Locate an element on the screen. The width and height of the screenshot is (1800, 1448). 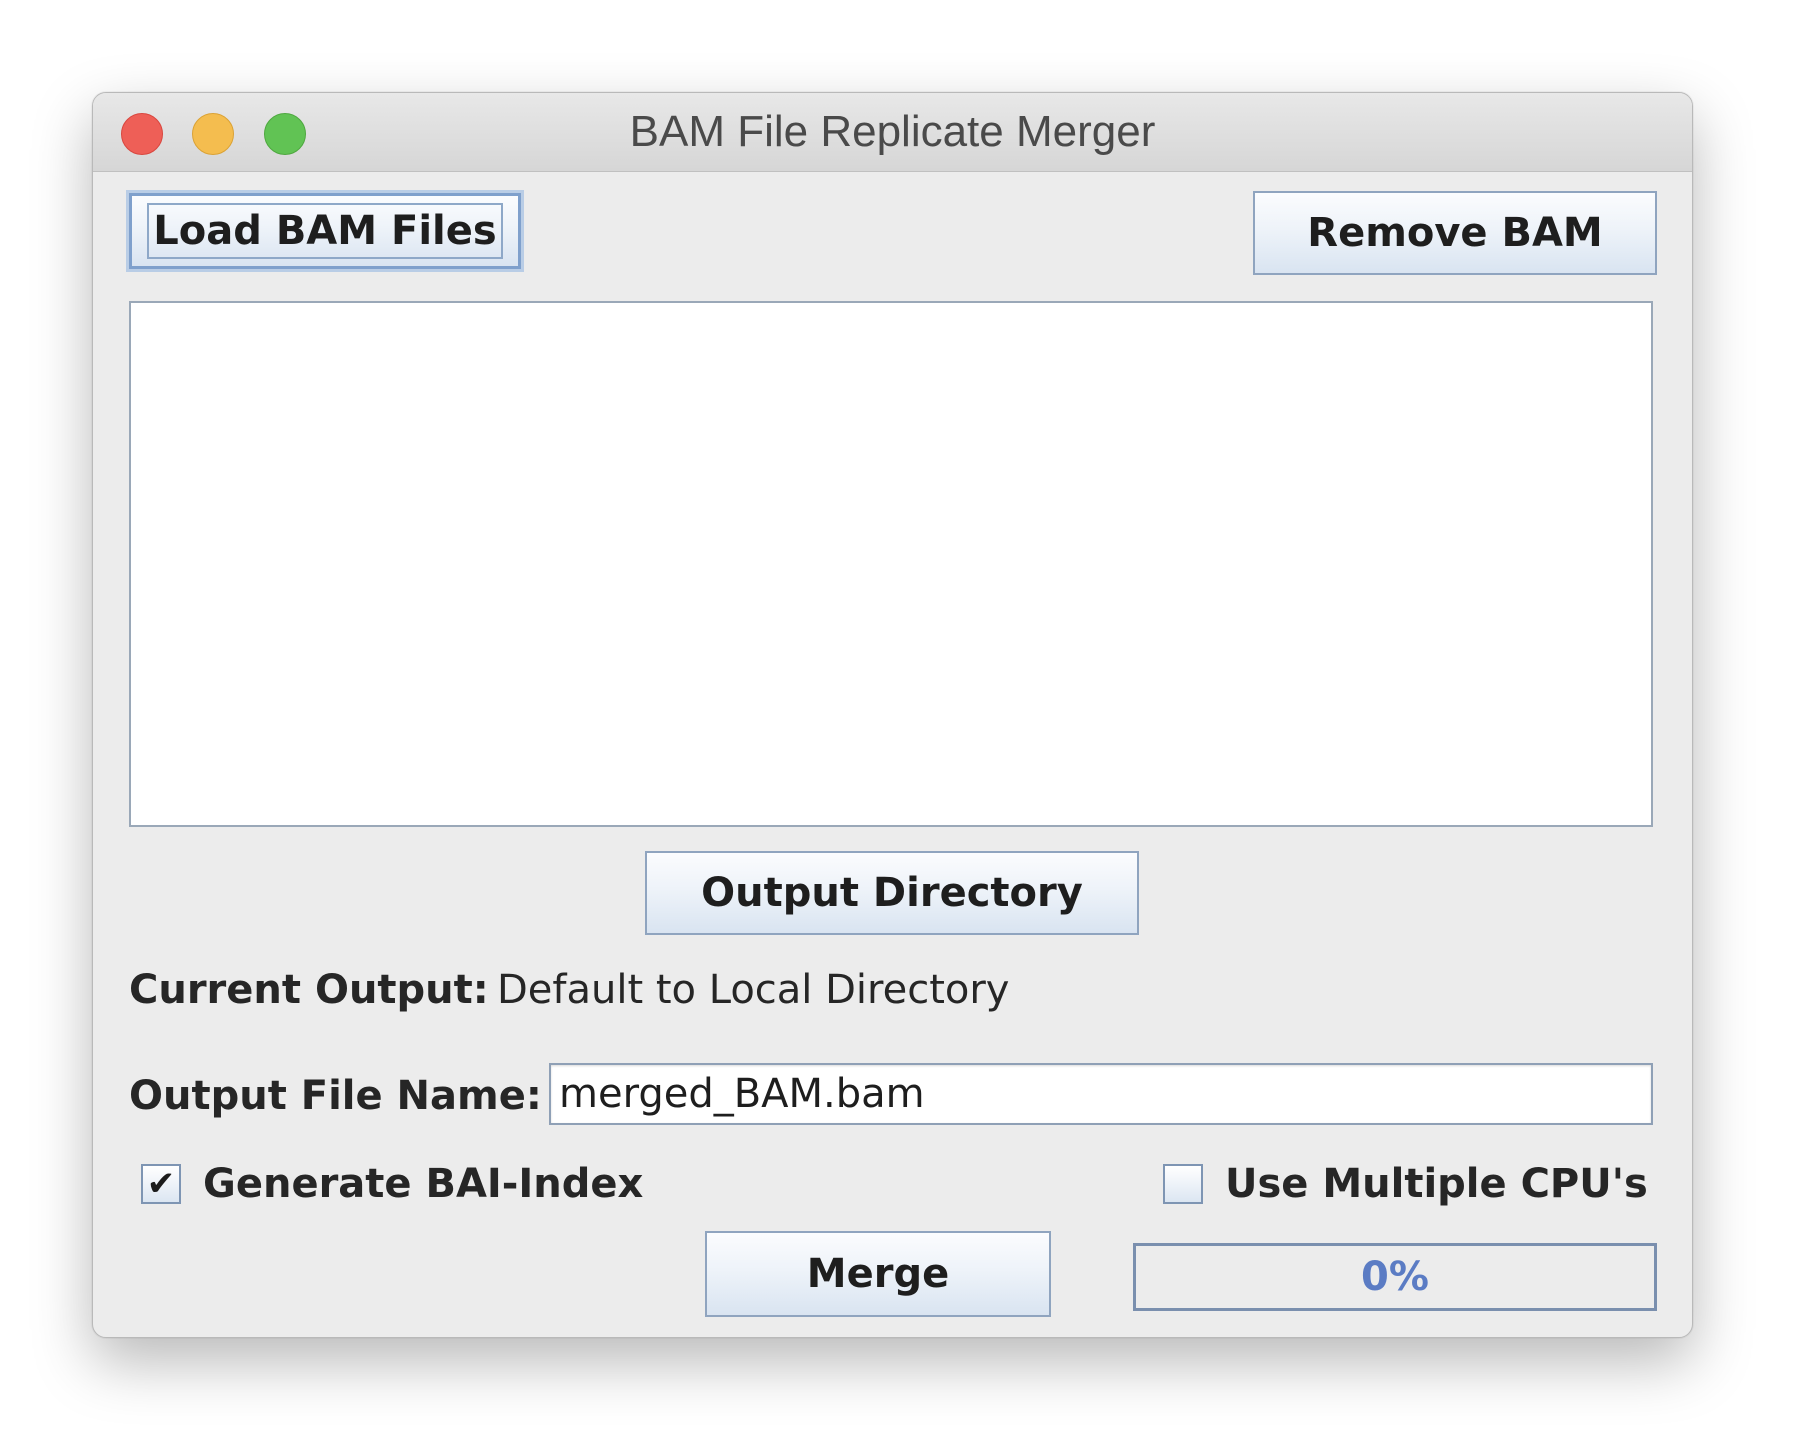
window-title: BAM File Replicate Merger is located at coordinates (892, 131).